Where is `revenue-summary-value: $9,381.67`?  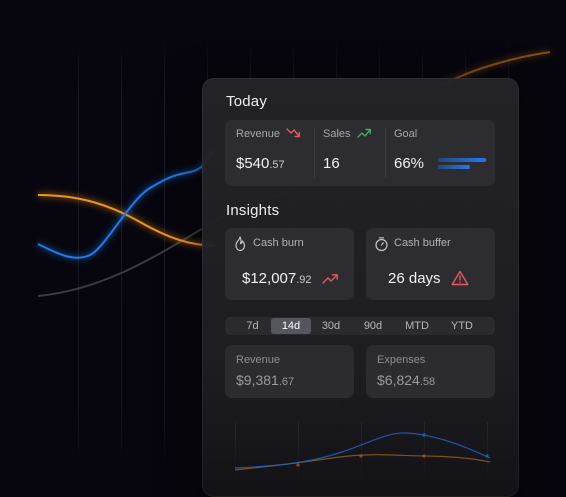
revenue-summary-value: $9,381.67 is located at coordinates (265, 380).